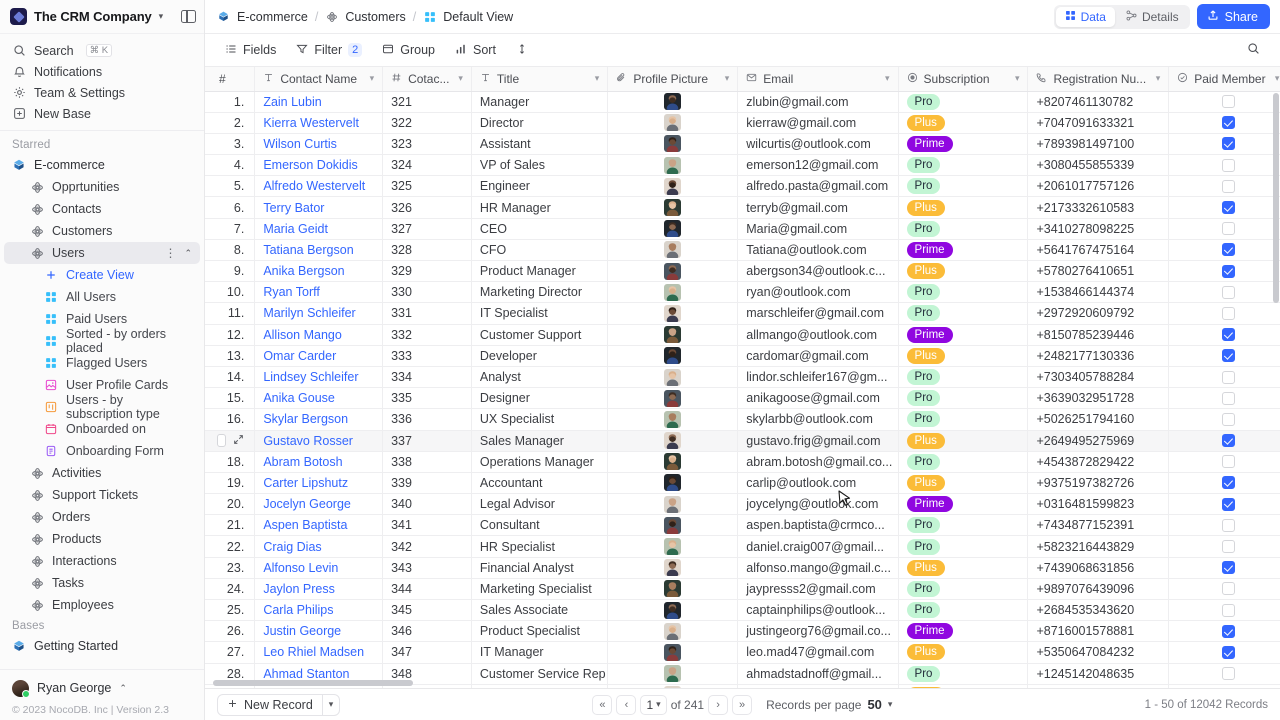  Describe the element at coordinates (319, 79) in the screenshot. I see `col-header-contact-name: Contact Name ▾` at that location.